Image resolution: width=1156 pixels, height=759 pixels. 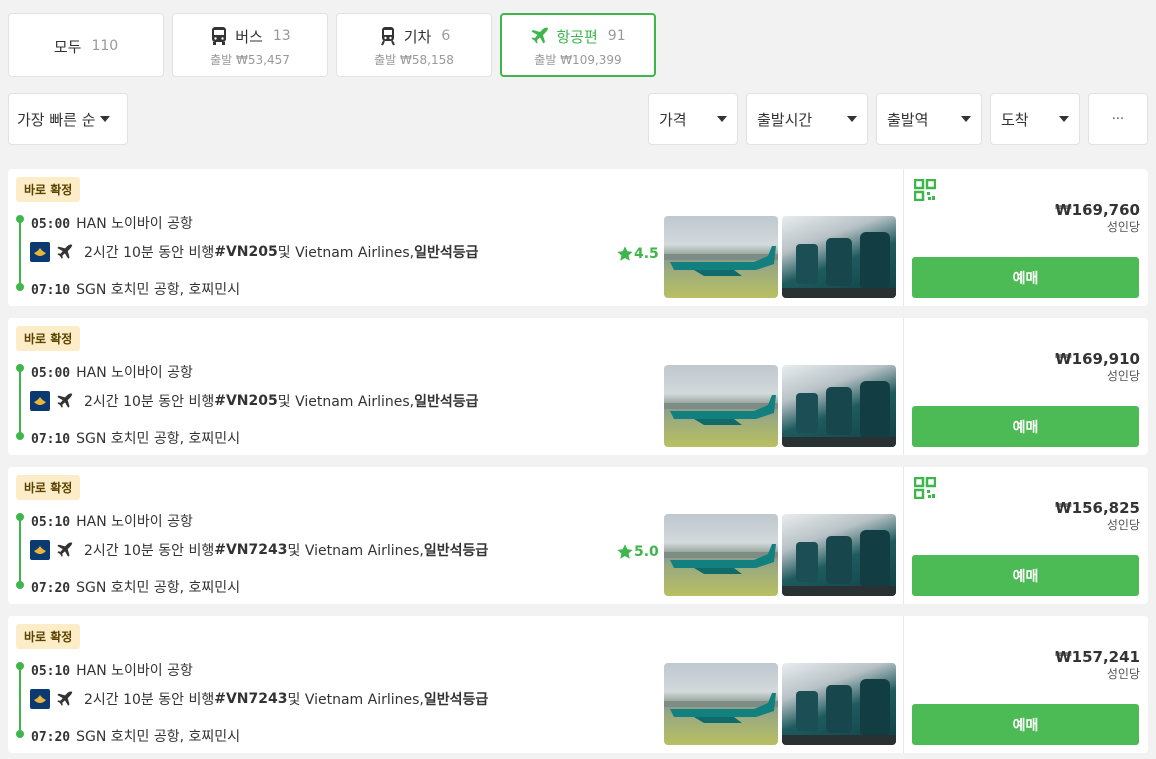 What do you see at coordinates (785, 119) in the screenshot?
I see `filter-label: 출발시간` at bounding box center [785, 119].